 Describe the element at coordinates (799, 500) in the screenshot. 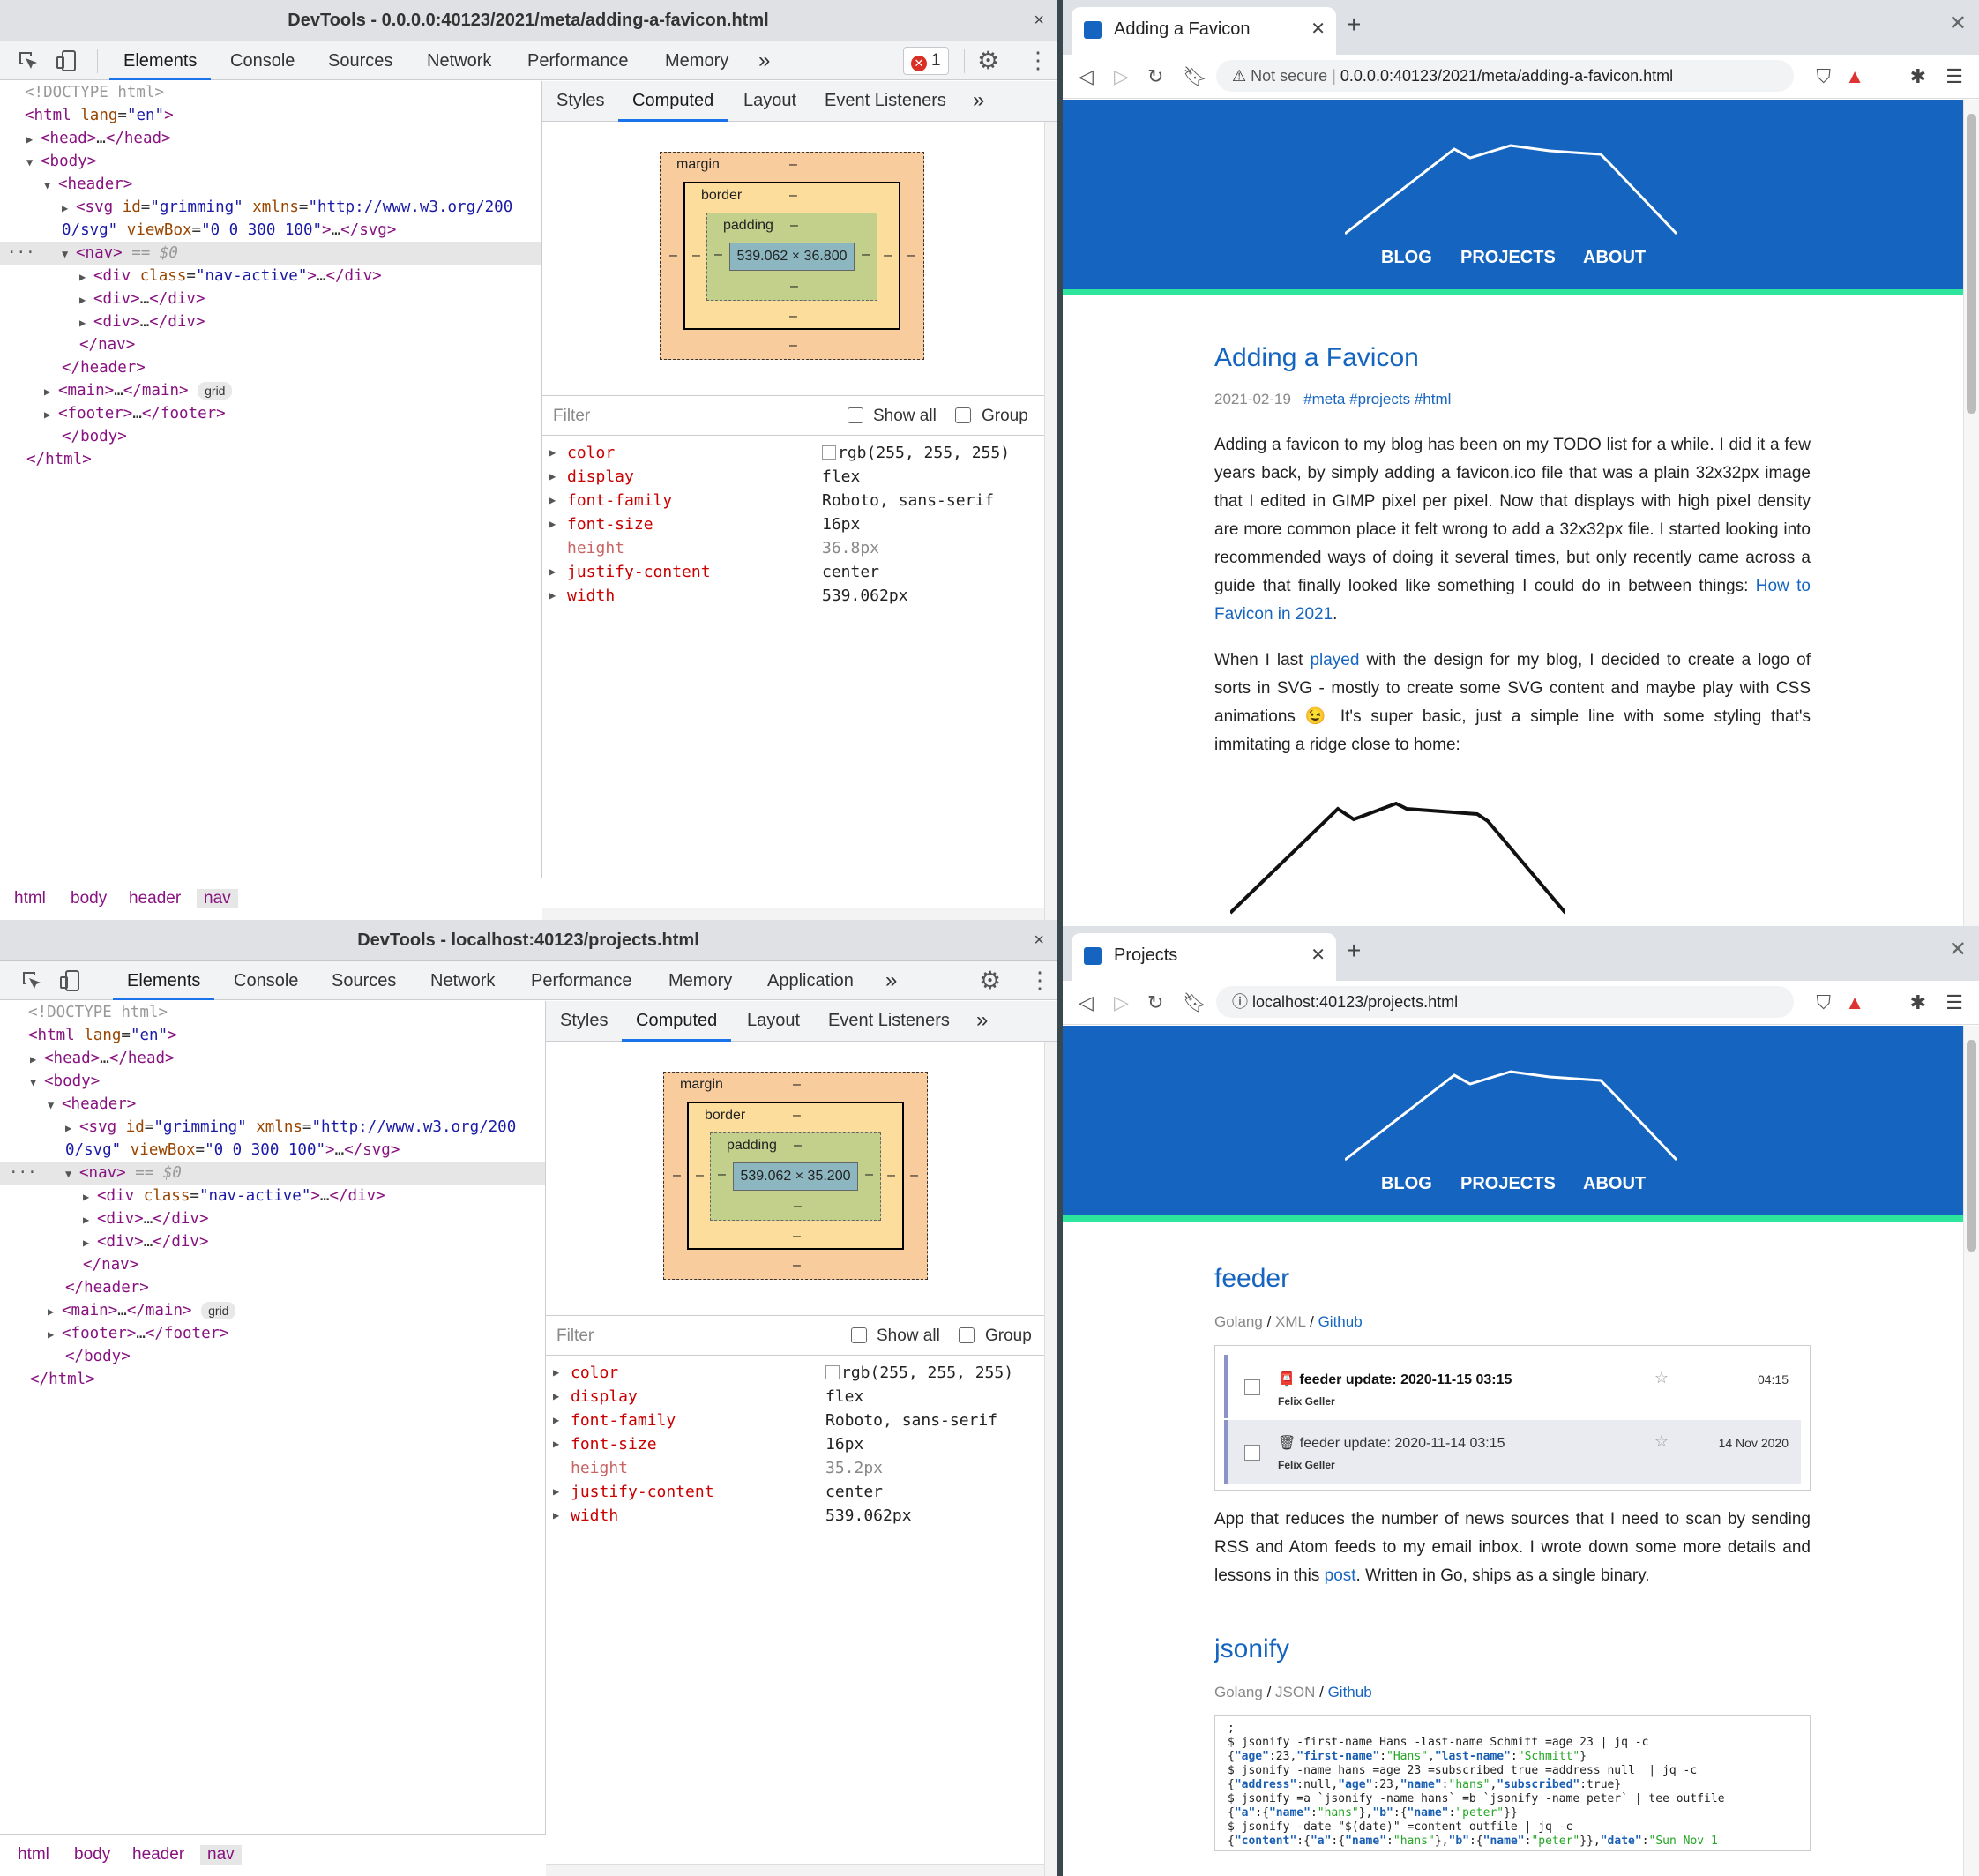

I see `computed-prop-font-family: ▶ font-family Roboto, sans-serif` at that location.